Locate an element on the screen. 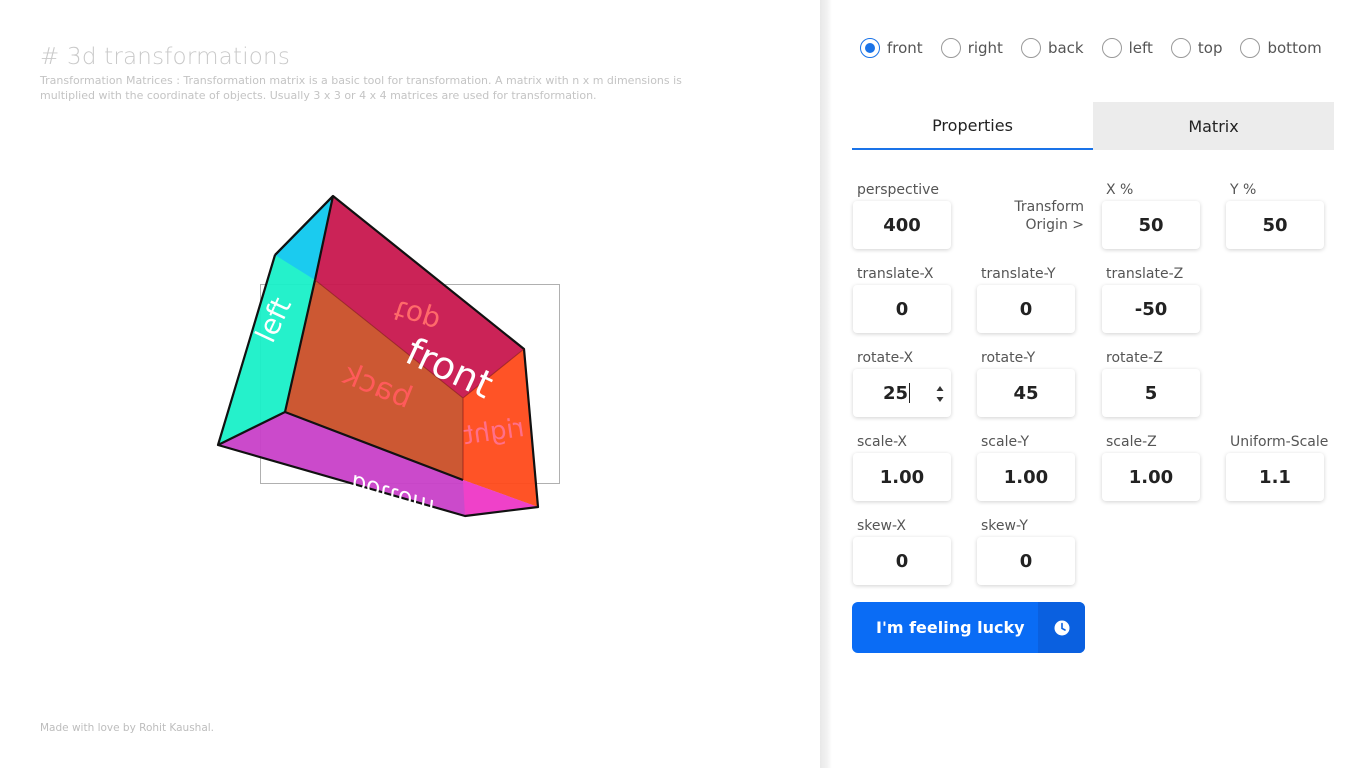 The image size is (1366, 768). scale-x-input: 1.00 is located at coordinates (902, 477).